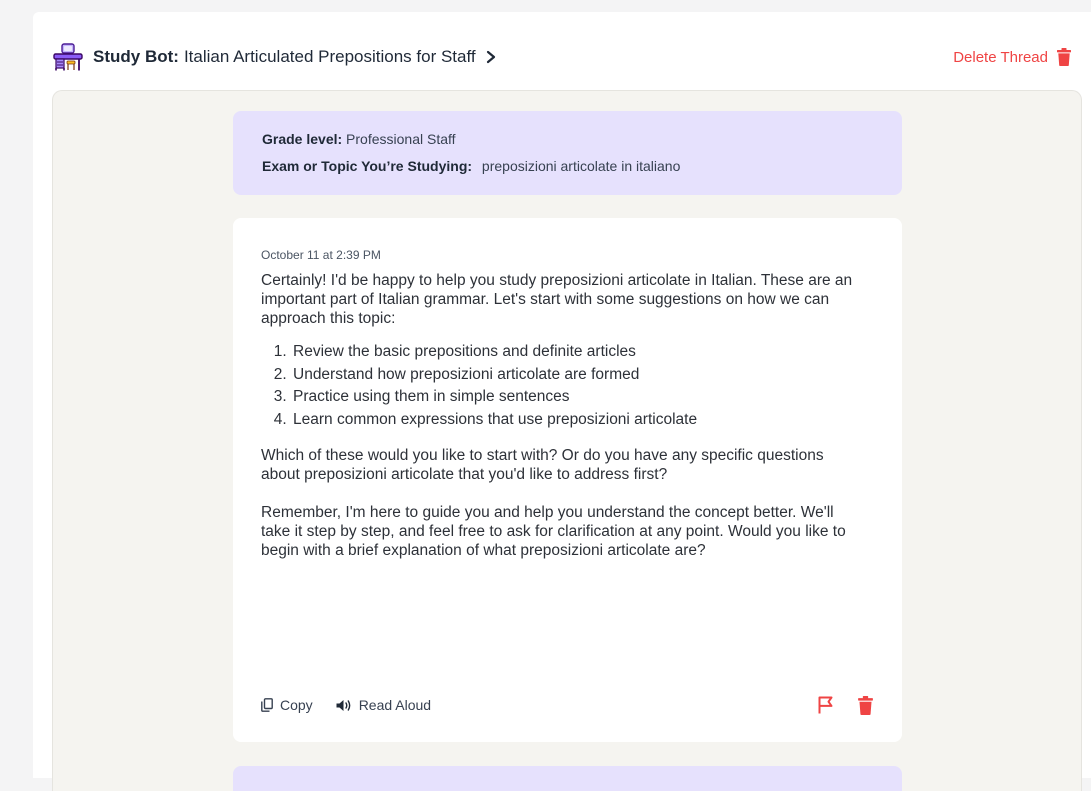 Image resolution: width=1091 pixels, height=791 pixels. I want to click on flag-button, so click(826, 705).